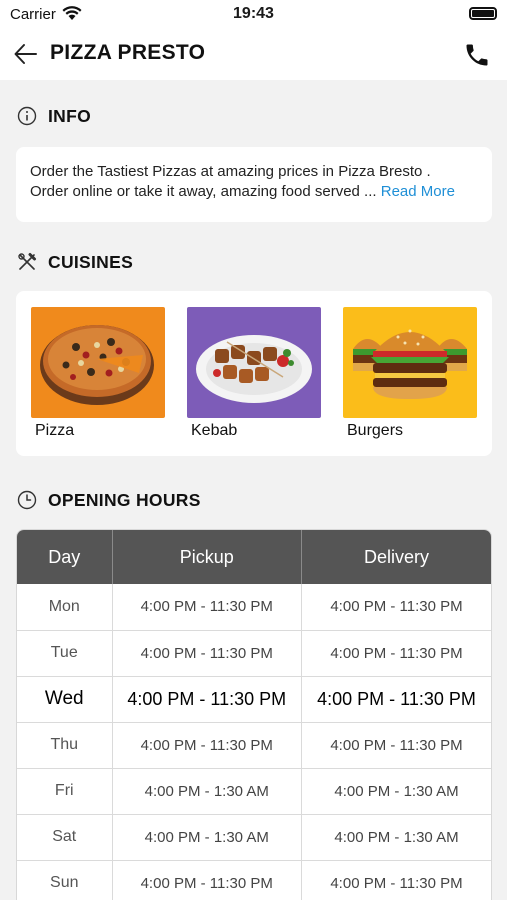  Describe the element at coordinates (70, 115) in the screenshot. I see `info-heading: INFO` at that location.